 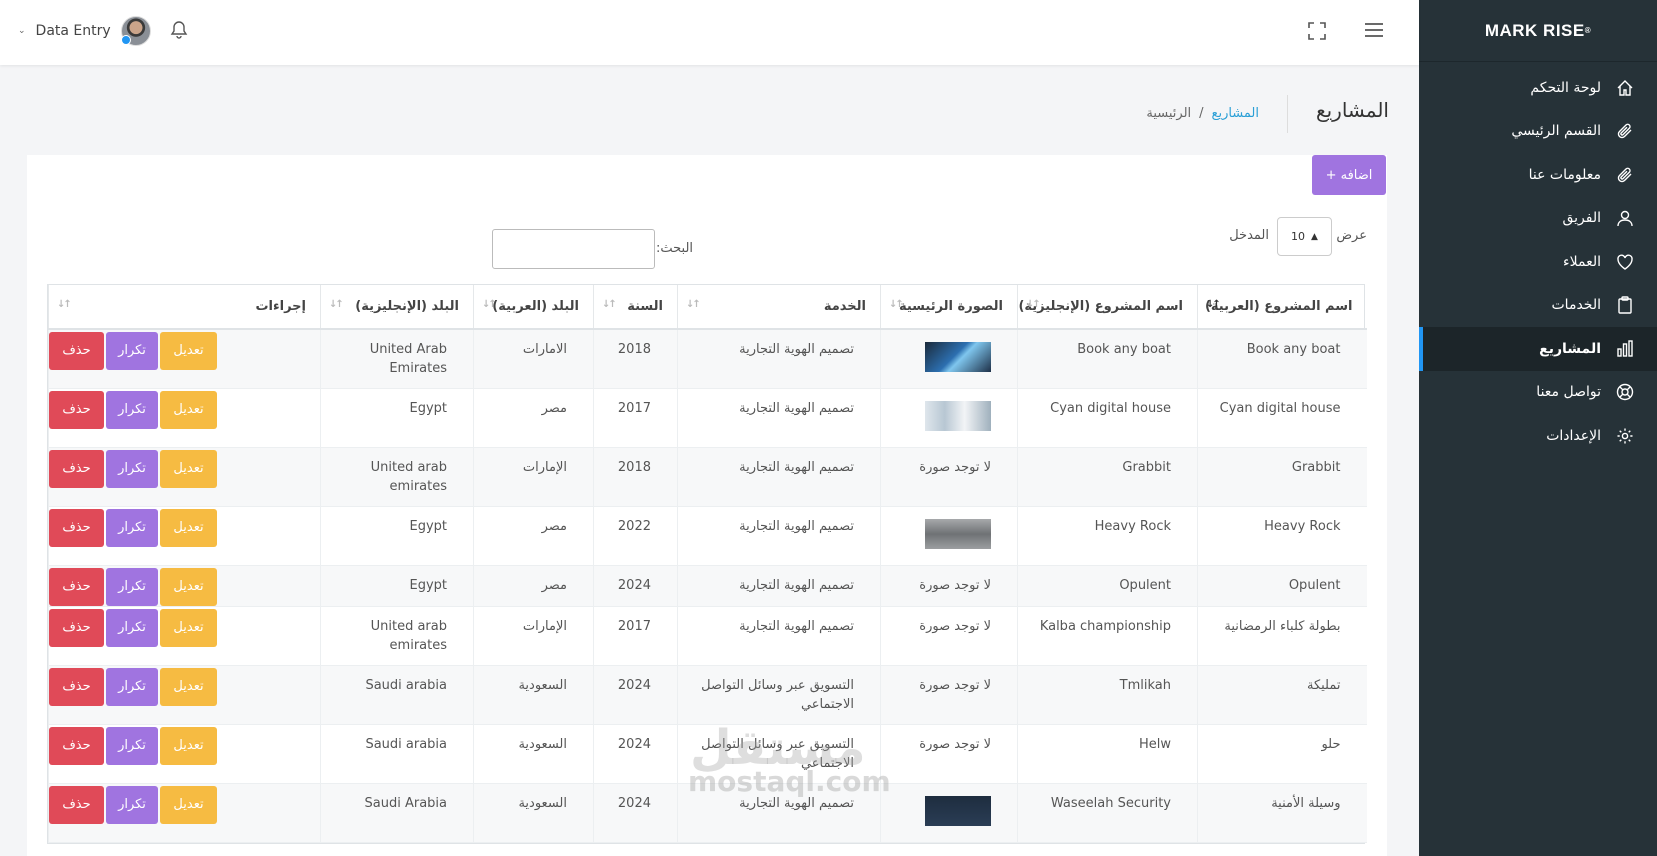 I want to click on avatar, so click(x=135, y=31).